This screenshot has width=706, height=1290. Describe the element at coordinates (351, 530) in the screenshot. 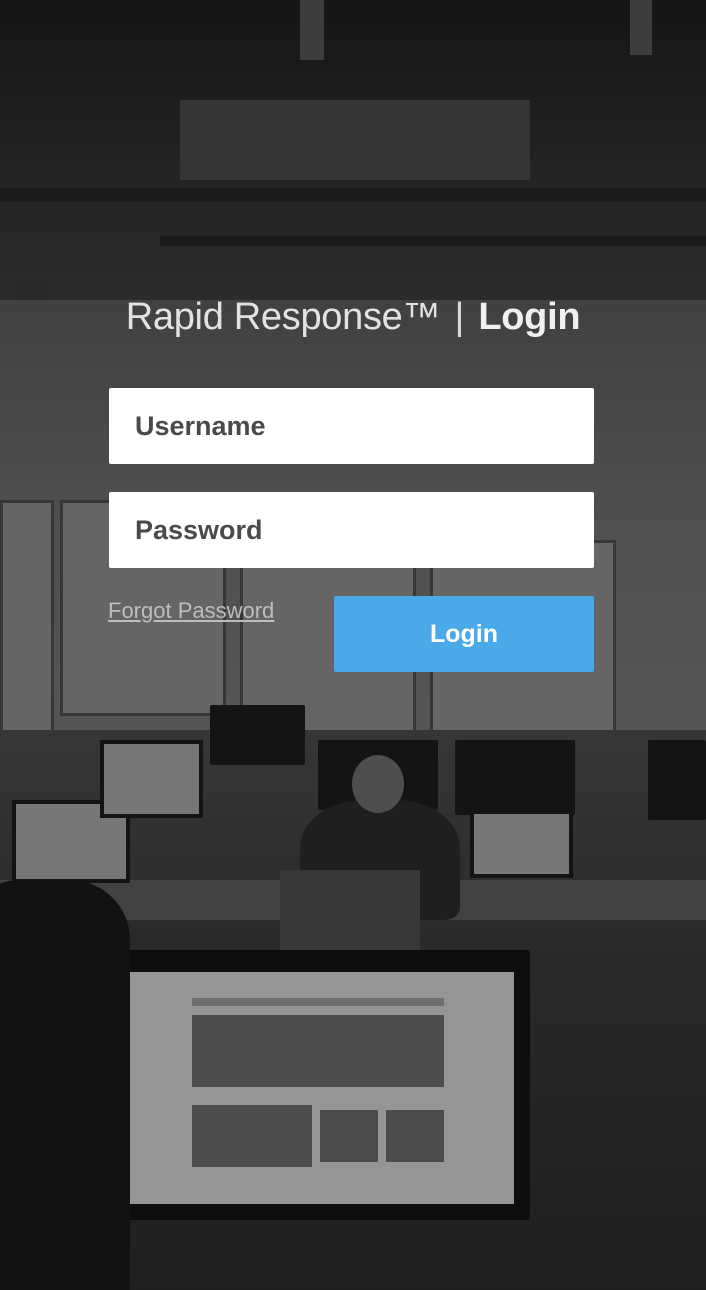

I see `password-input` at that location.